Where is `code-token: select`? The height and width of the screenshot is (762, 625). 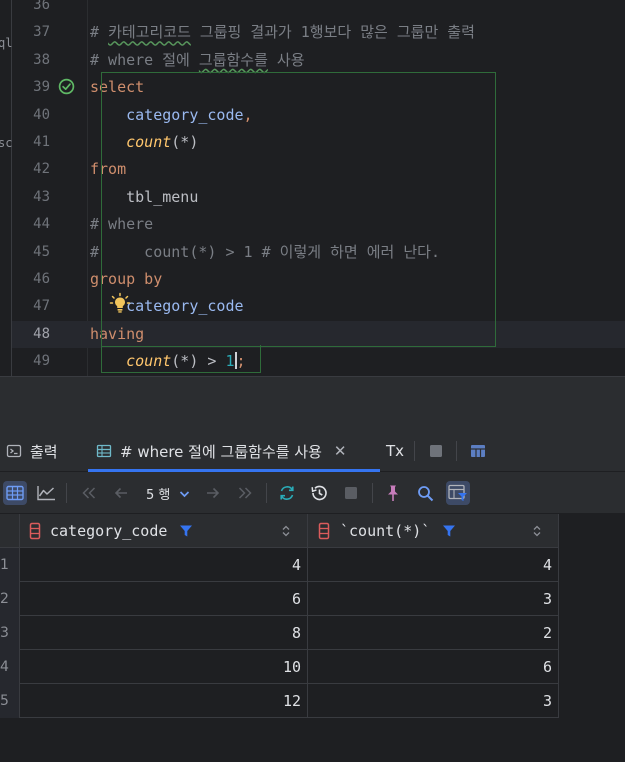
code-token: select is located at coordinates (117, 87).